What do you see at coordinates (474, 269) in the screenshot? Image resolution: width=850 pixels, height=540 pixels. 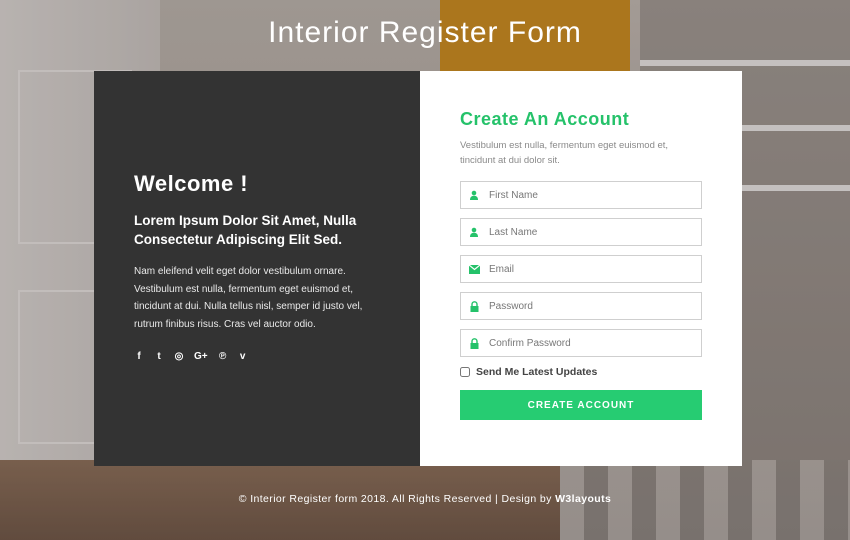 I see `envelope-icon` at bounding box center [474, 269].